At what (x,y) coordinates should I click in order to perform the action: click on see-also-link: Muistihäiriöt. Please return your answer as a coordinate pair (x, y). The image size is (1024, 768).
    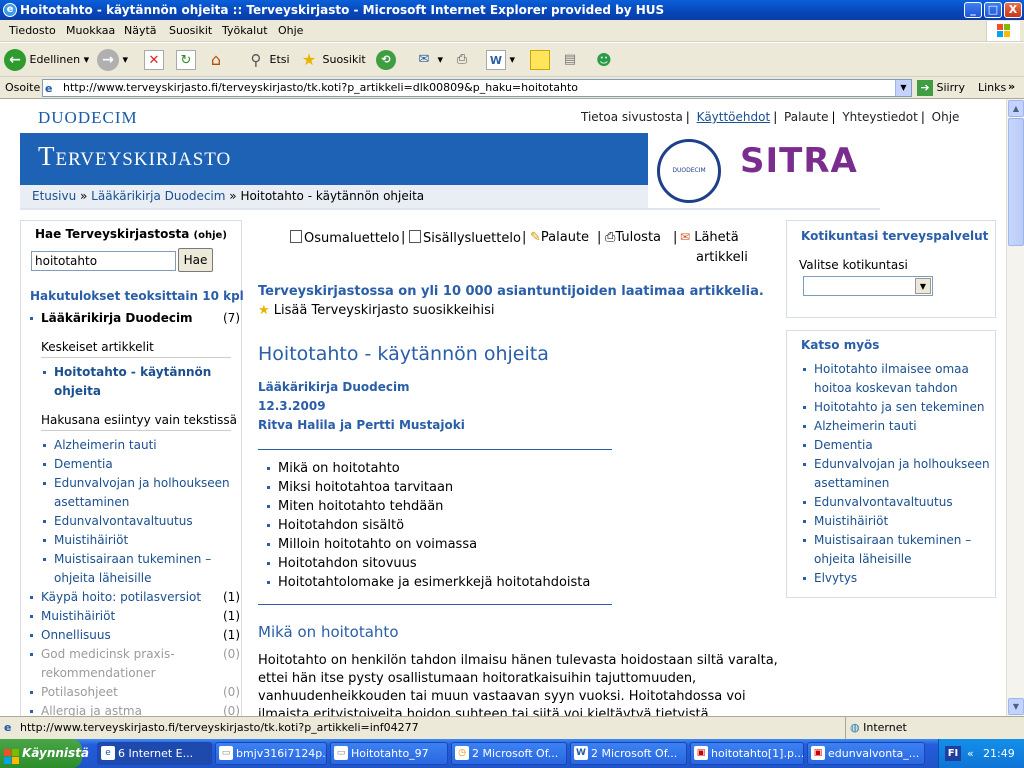
    Looking at the image, I should click on (845, 521).